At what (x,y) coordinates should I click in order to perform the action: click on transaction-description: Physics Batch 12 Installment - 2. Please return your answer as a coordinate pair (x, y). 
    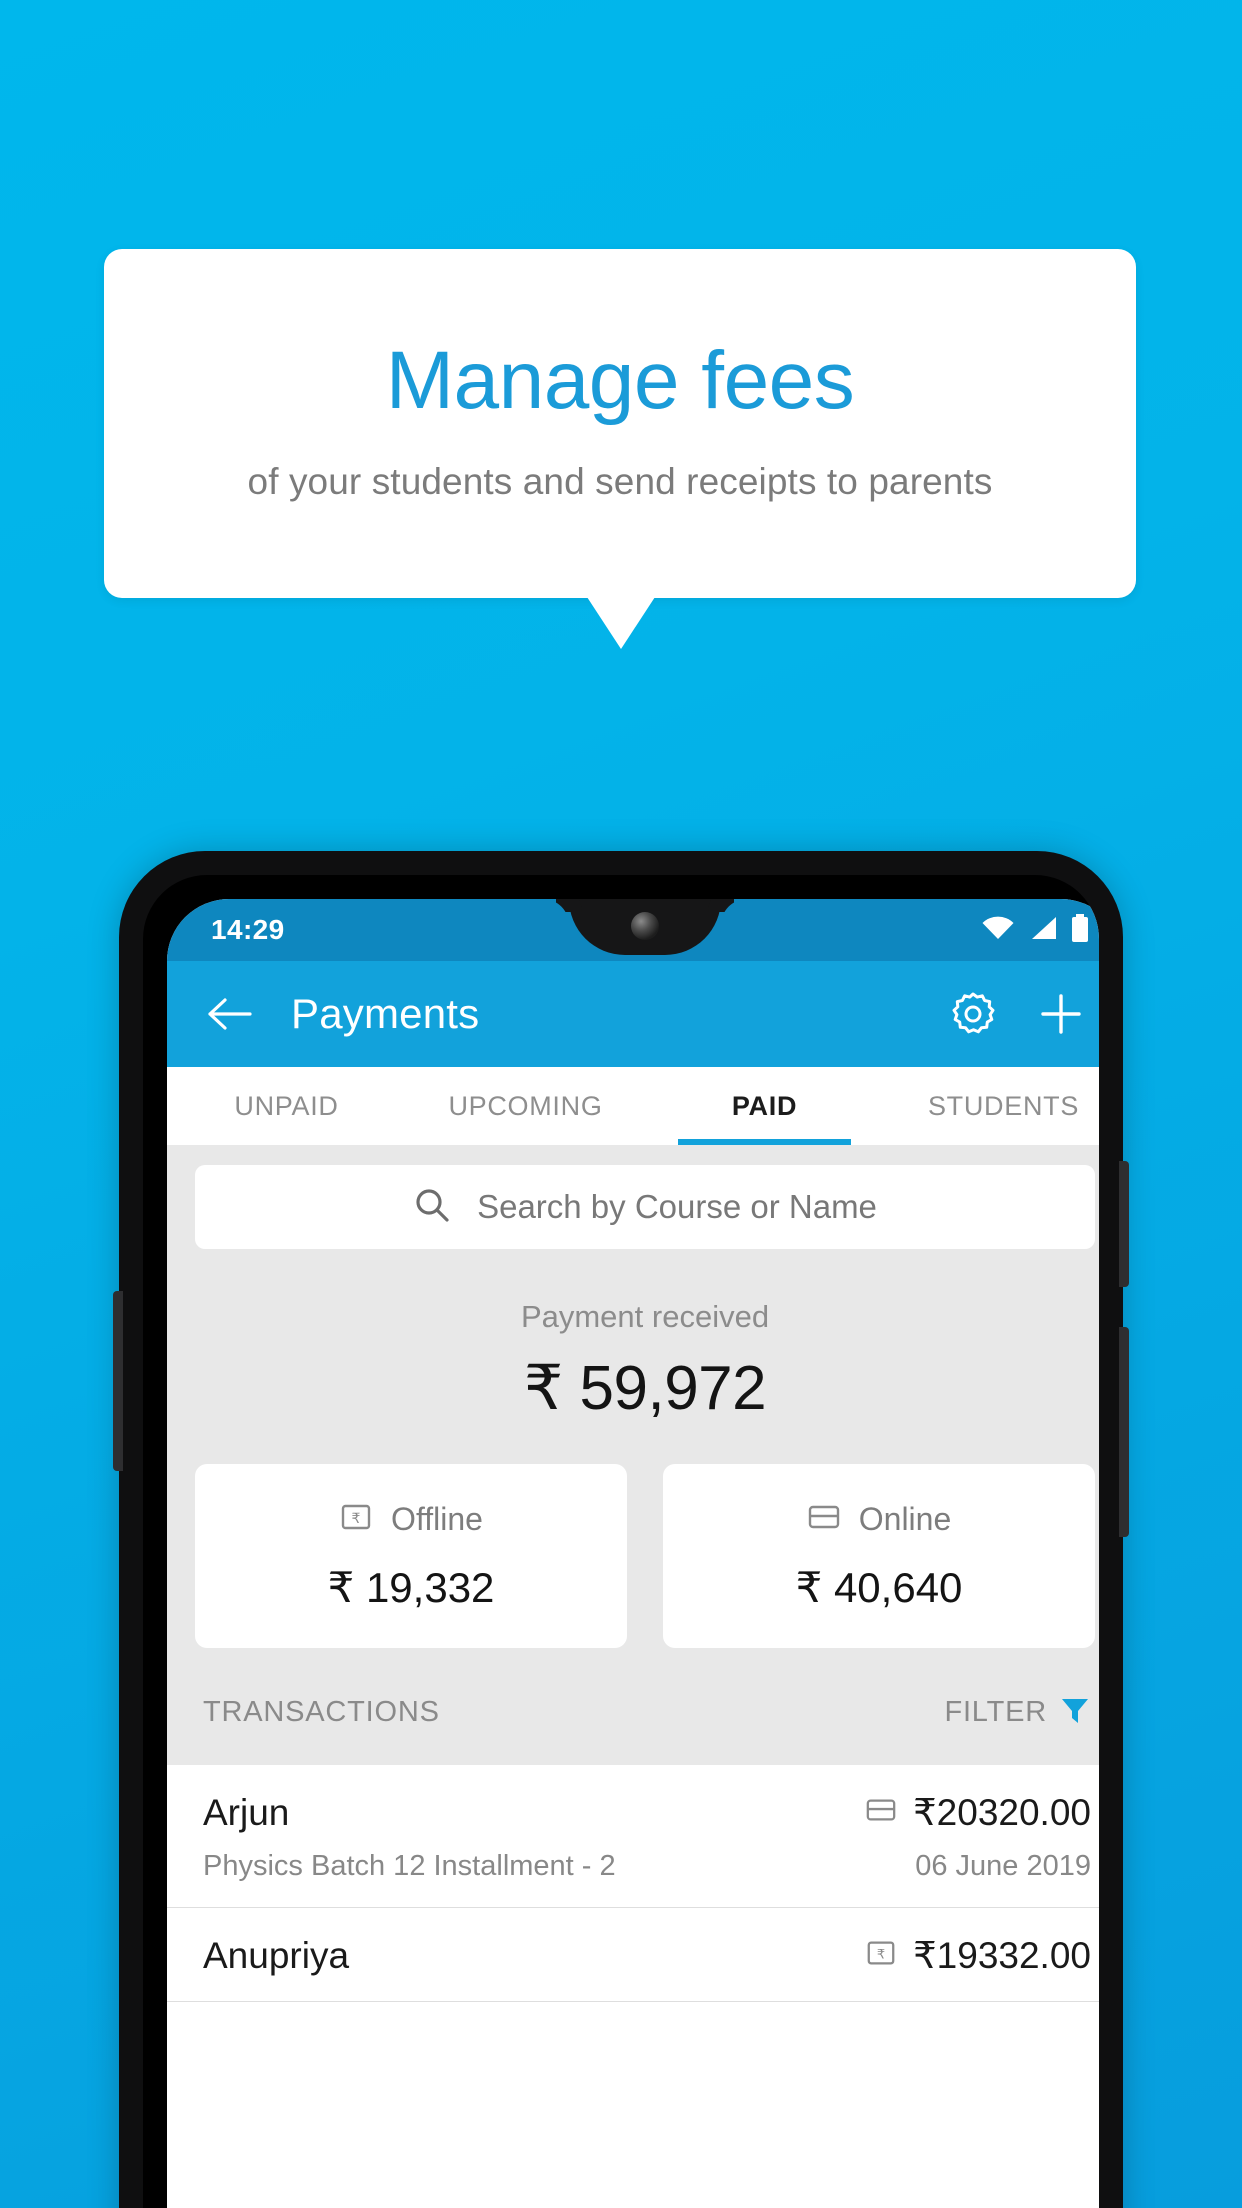
    Looking at the image, I should click on (409, 1866).